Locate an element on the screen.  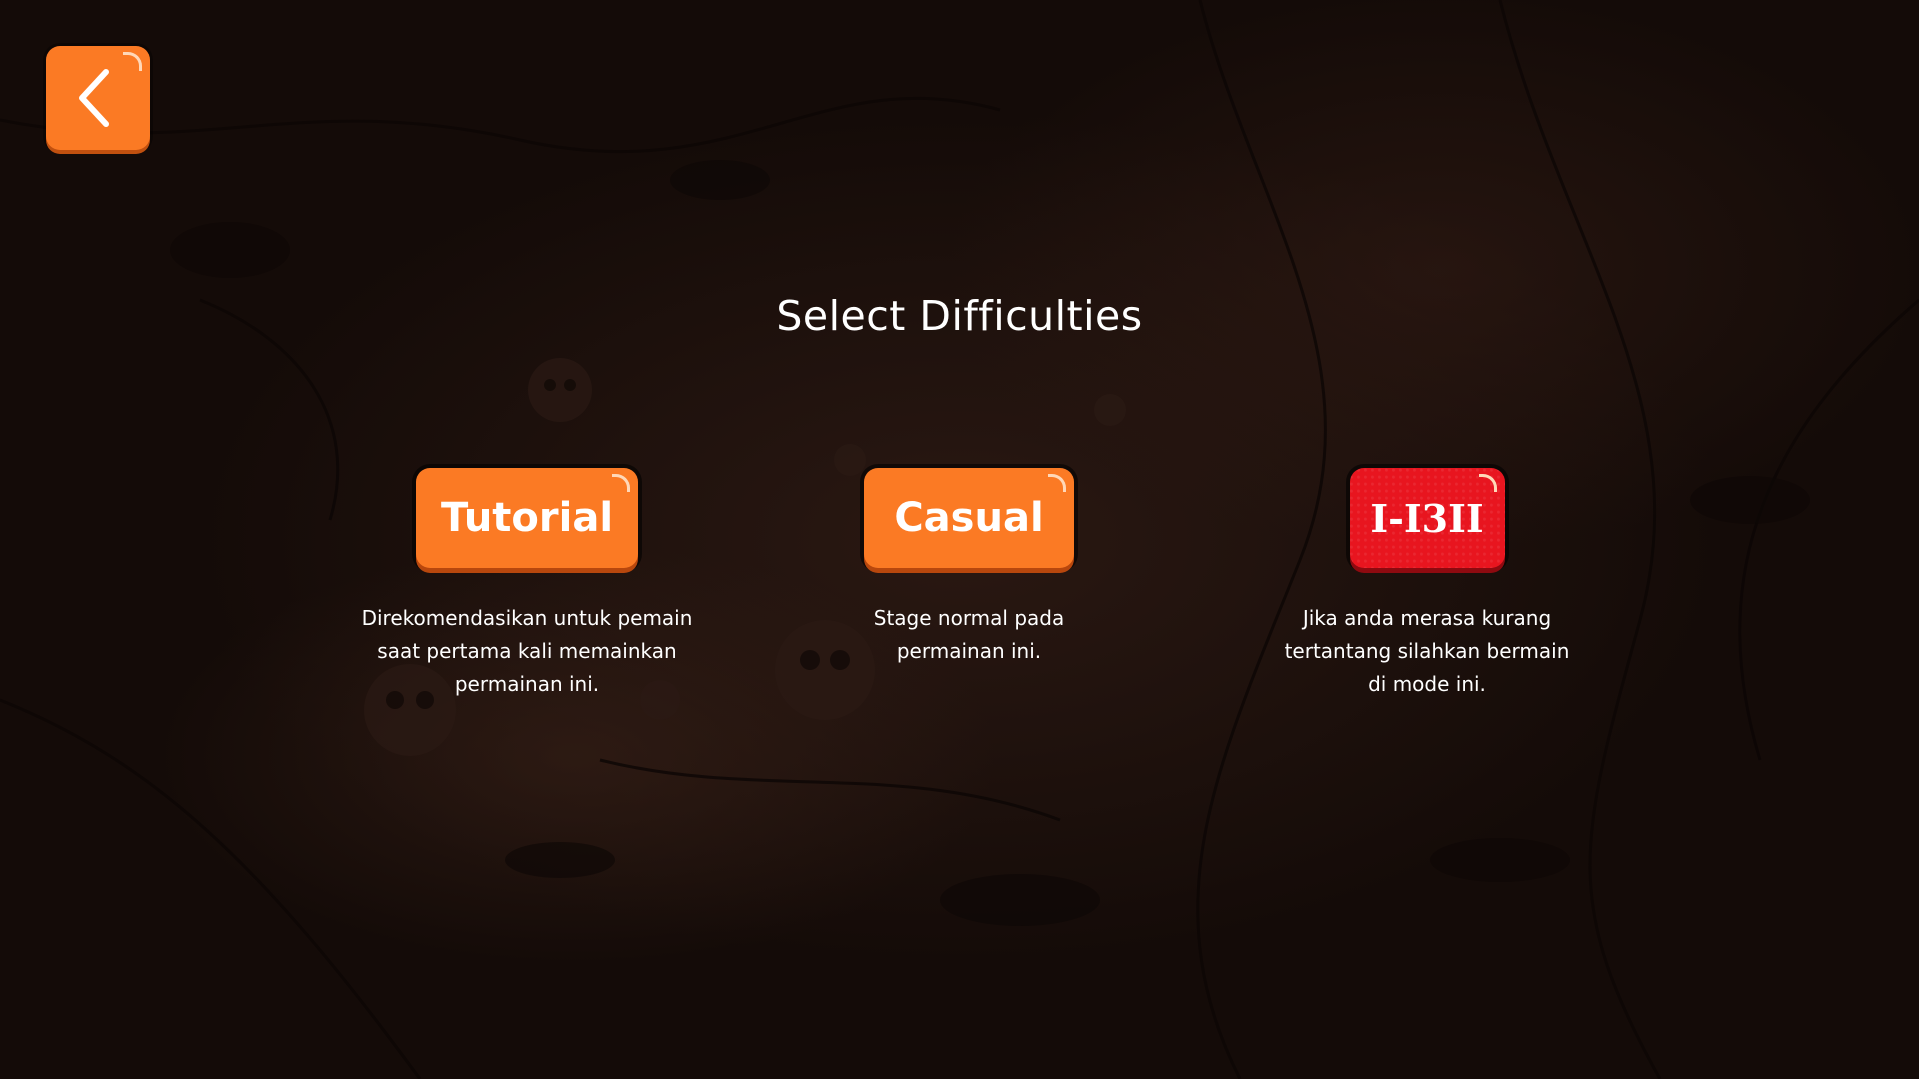
tutorial-button: Tutorial is located at coordinates (527, 518).